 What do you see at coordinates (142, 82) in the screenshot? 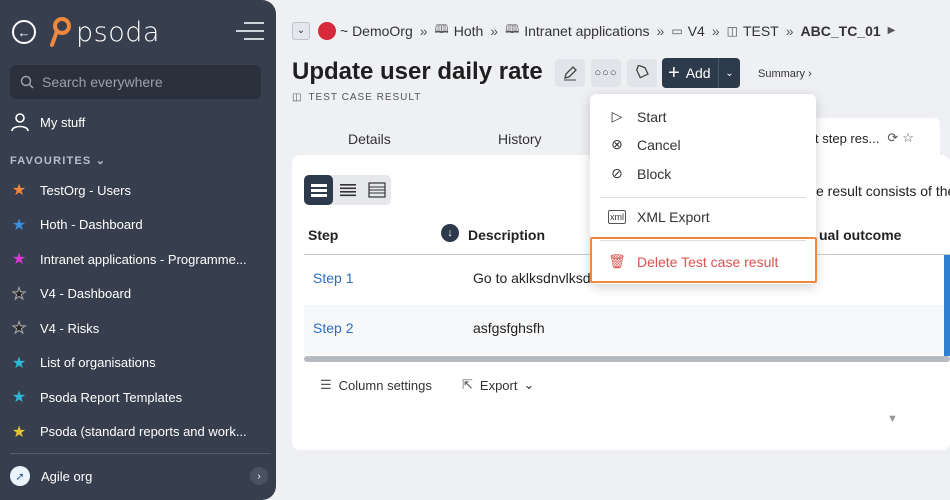
I see `search-input` at bounding box center [142, 82].